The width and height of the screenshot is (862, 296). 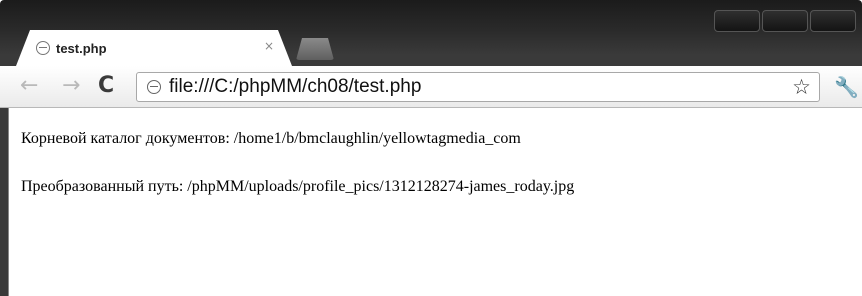 What do you see at coordinates (478, 87) in the screenshot?
I see `address-bar: file:///C:/phpMM/ch08/test.php ☆` at bounding box center [478, 87].